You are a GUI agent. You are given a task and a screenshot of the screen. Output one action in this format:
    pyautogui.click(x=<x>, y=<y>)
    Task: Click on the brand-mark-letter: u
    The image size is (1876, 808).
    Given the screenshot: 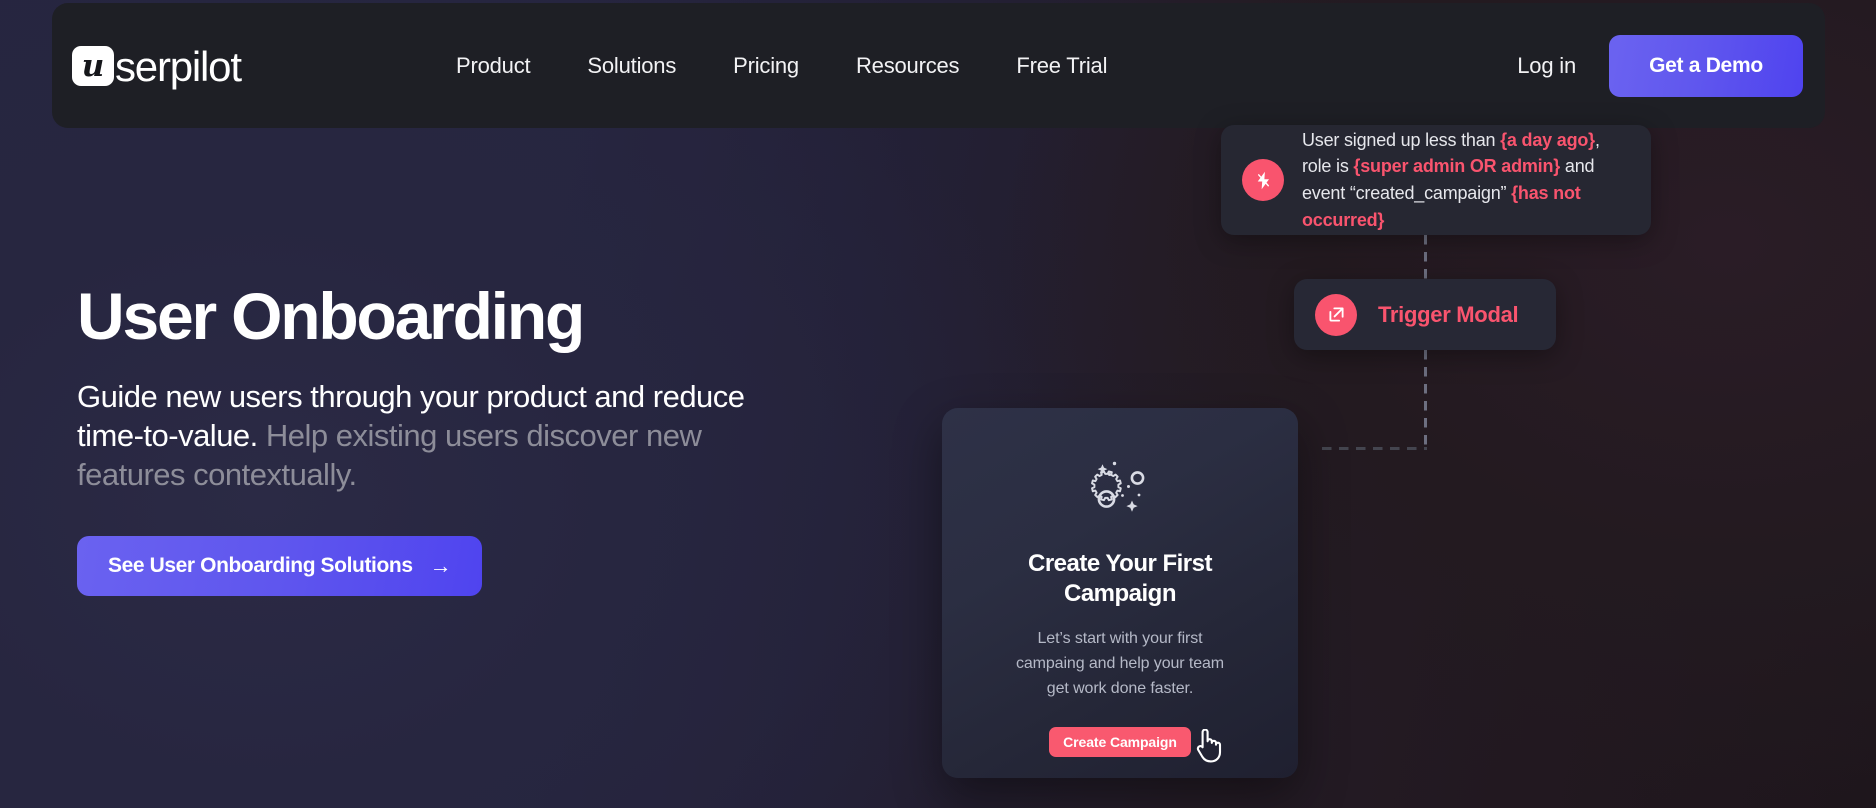 What is the action you would take?
    pyautogui.click(x=93, y=66)
    